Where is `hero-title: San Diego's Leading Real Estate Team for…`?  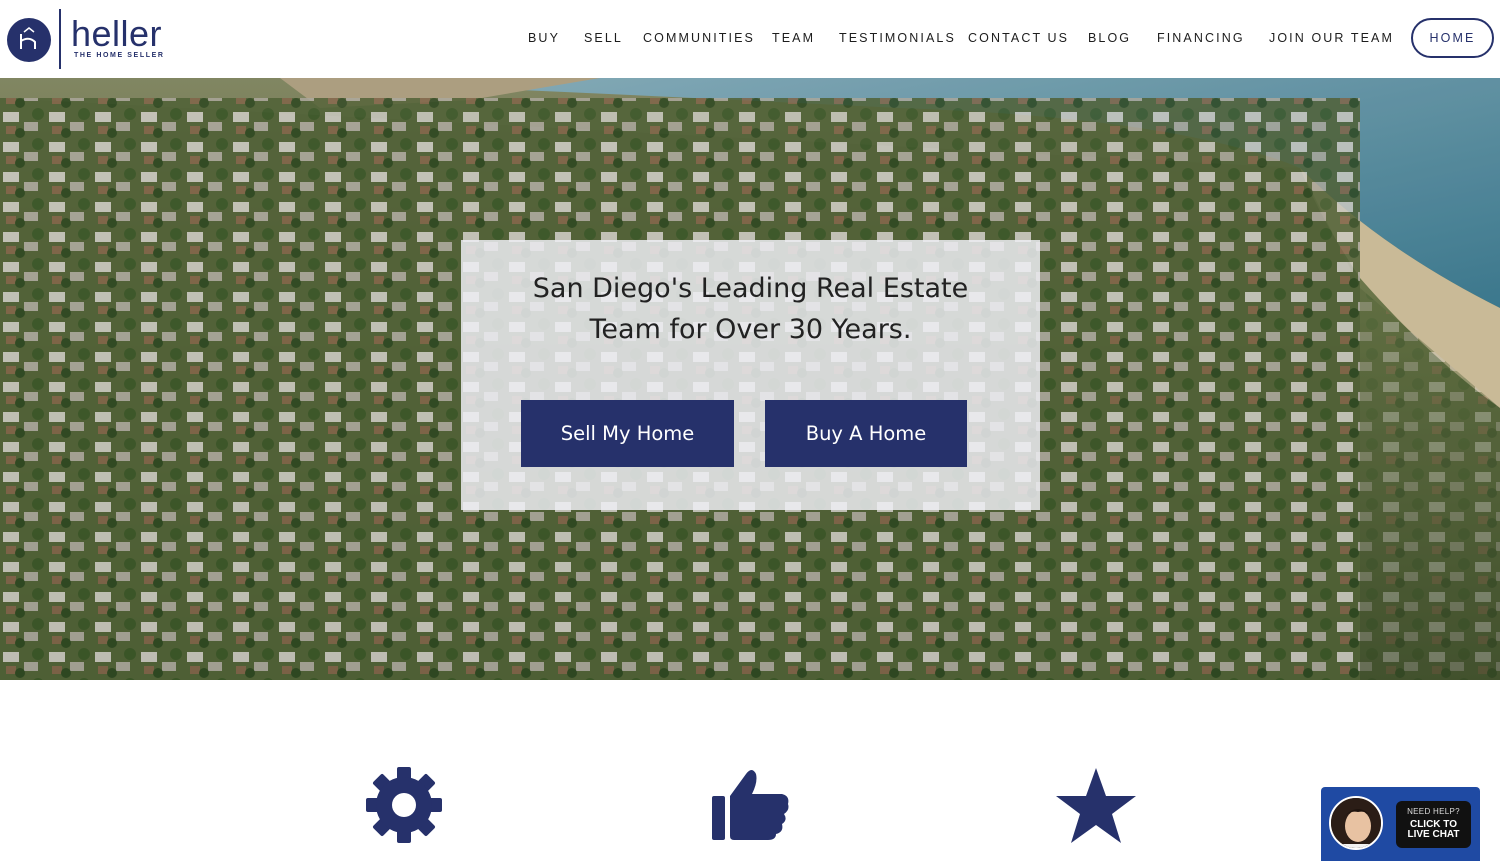 hero-title: San Diego's Leading Real Estate Team for… is located at coordinates (750, 309).